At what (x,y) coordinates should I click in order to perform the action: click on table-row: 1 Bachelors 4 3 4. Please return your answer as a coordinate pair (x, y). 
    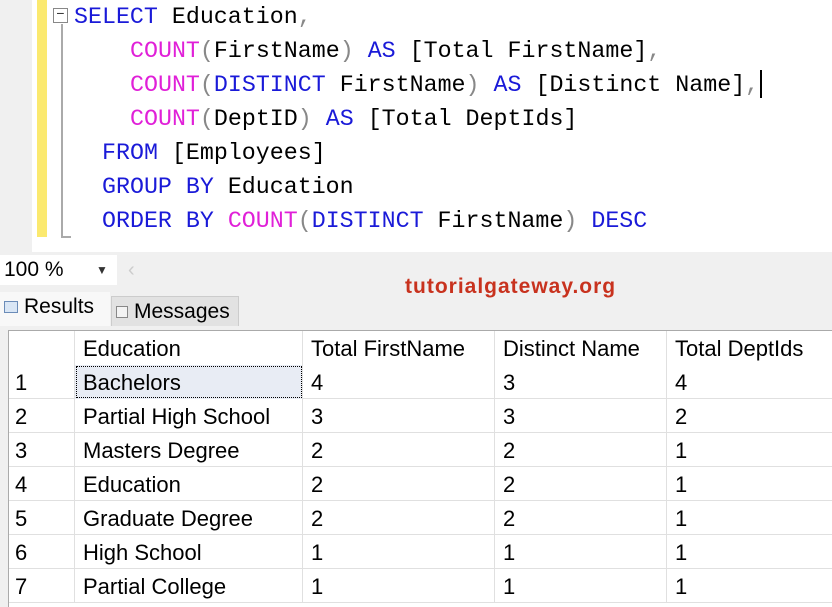
    Looking at the image, I should click on (420, 382).